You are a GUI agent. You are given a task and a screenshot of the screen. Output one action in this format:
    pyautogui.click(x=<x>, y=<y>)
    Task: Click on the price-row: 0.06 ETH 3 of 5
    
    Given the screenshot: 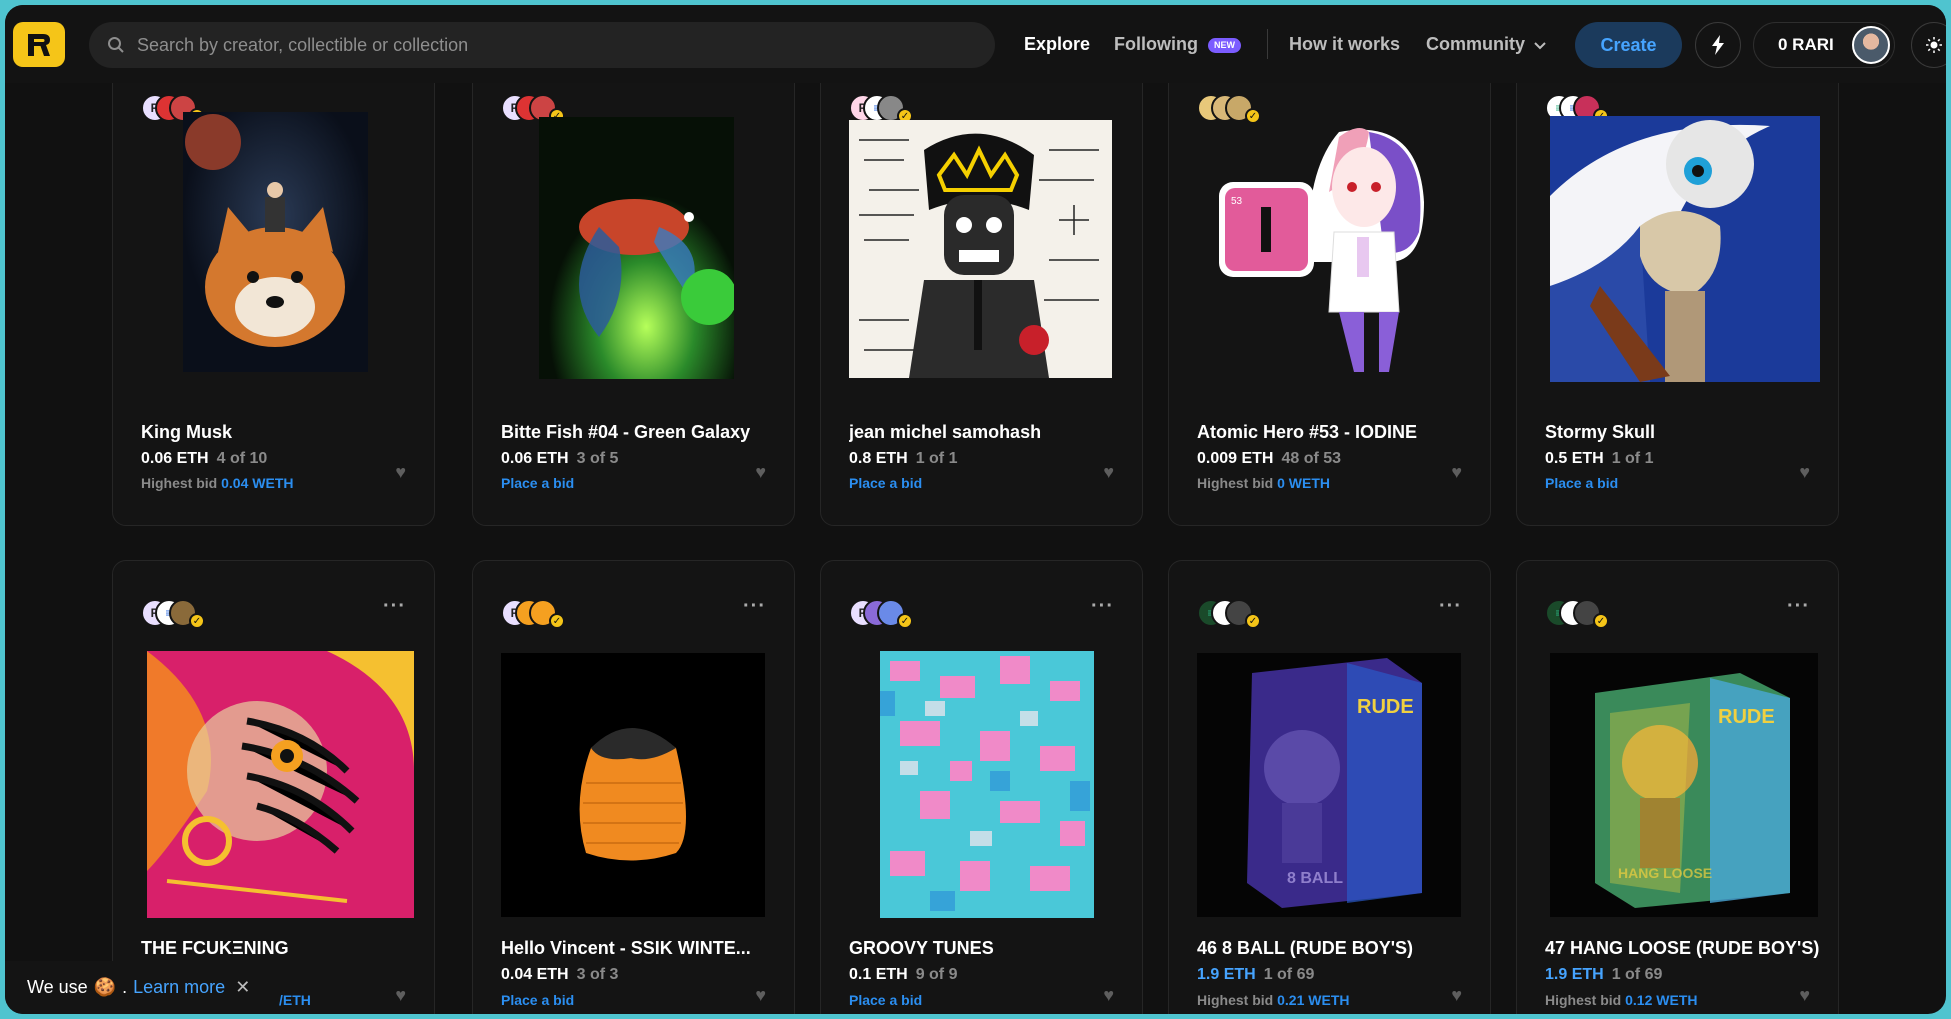 What is the action you would take?
    pyautogui.click(x=559, y=459)
    